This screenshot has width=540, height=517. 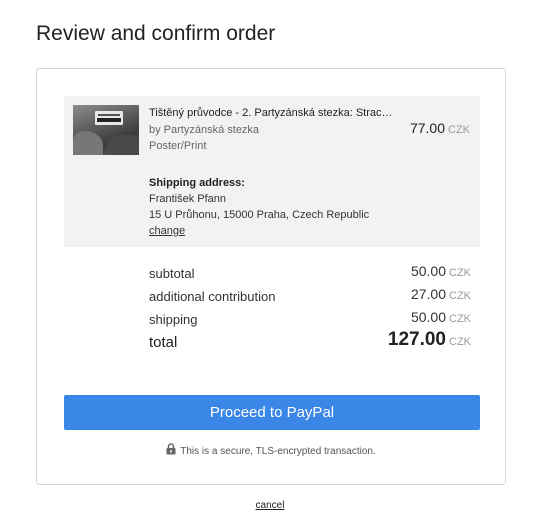 What do you see at coordinates (197, 183) in the screenshot?
I see `shipping-address-label: Shipping address:` at bounding box center [197, 183].